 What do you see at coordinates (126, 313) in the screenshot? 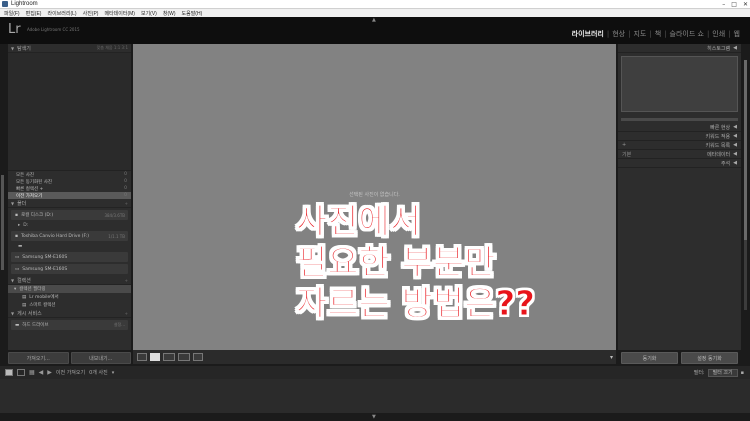
I see `add-service-icon: +` at bounding box center [126, 313].